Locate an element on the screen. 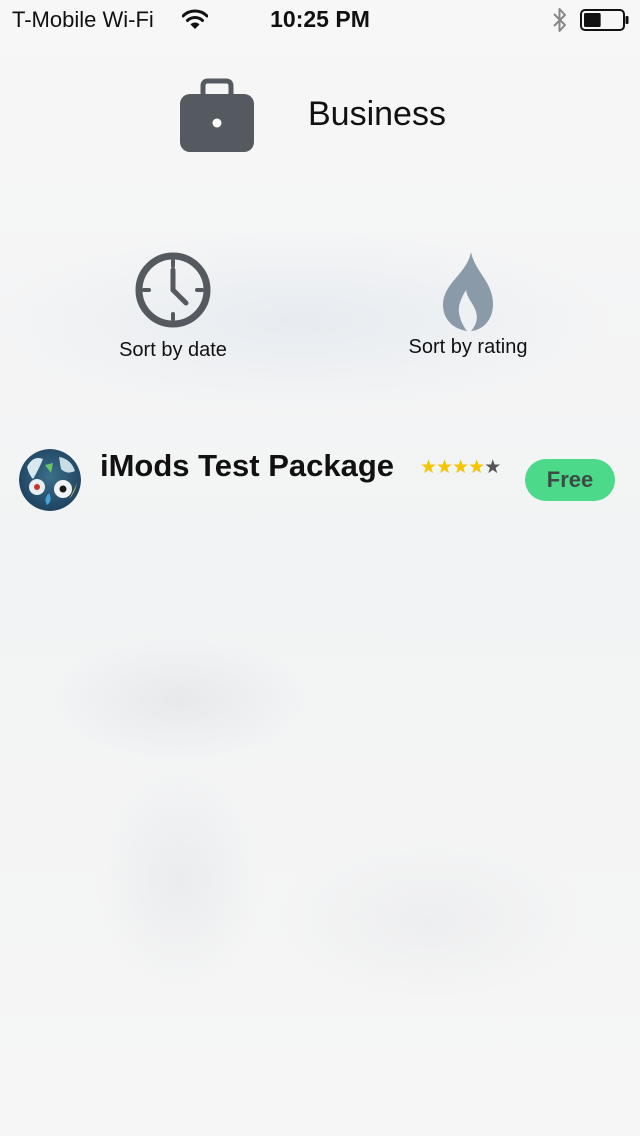  status-bar: T-Mobile Wi-Fi 10:25 PM is located at coordinates (320, 20).